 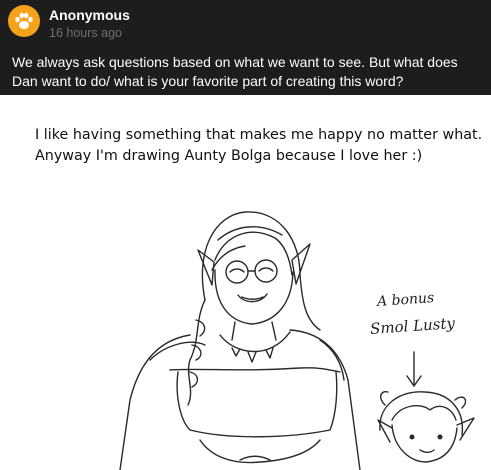 I want to click on right-shoulder, so click(x=325, y=399).